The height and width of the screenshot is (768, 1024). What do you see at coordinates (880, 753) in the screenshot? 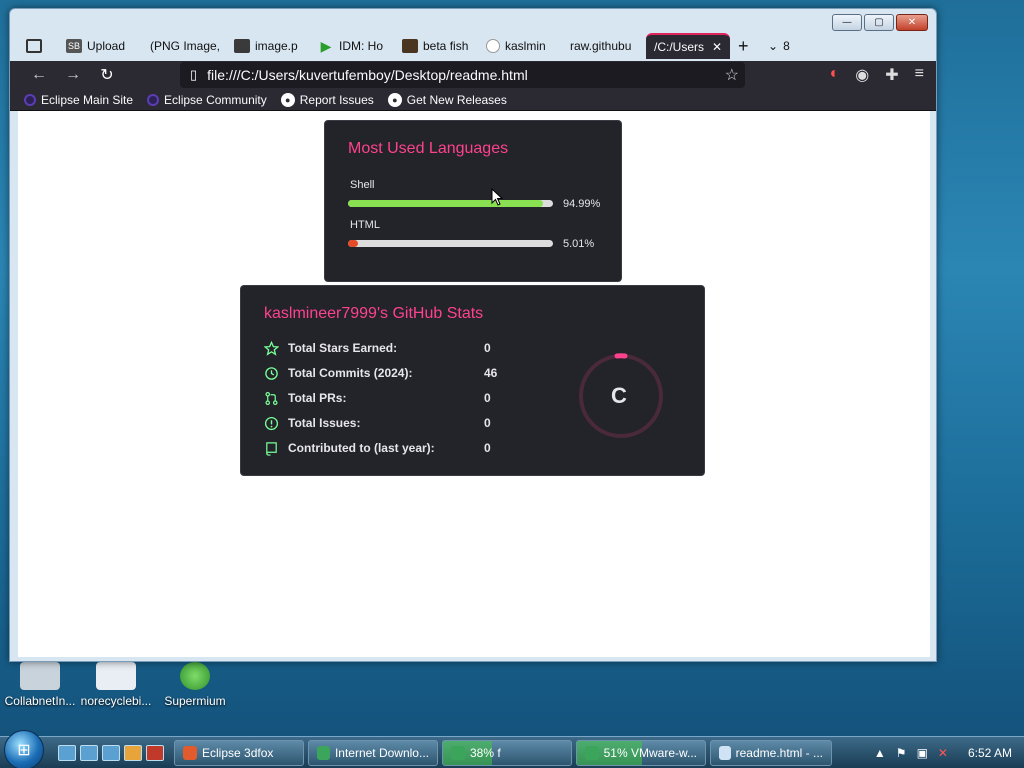
I see `tray-expand-icon: ▲` at bounding box center [880, 753].